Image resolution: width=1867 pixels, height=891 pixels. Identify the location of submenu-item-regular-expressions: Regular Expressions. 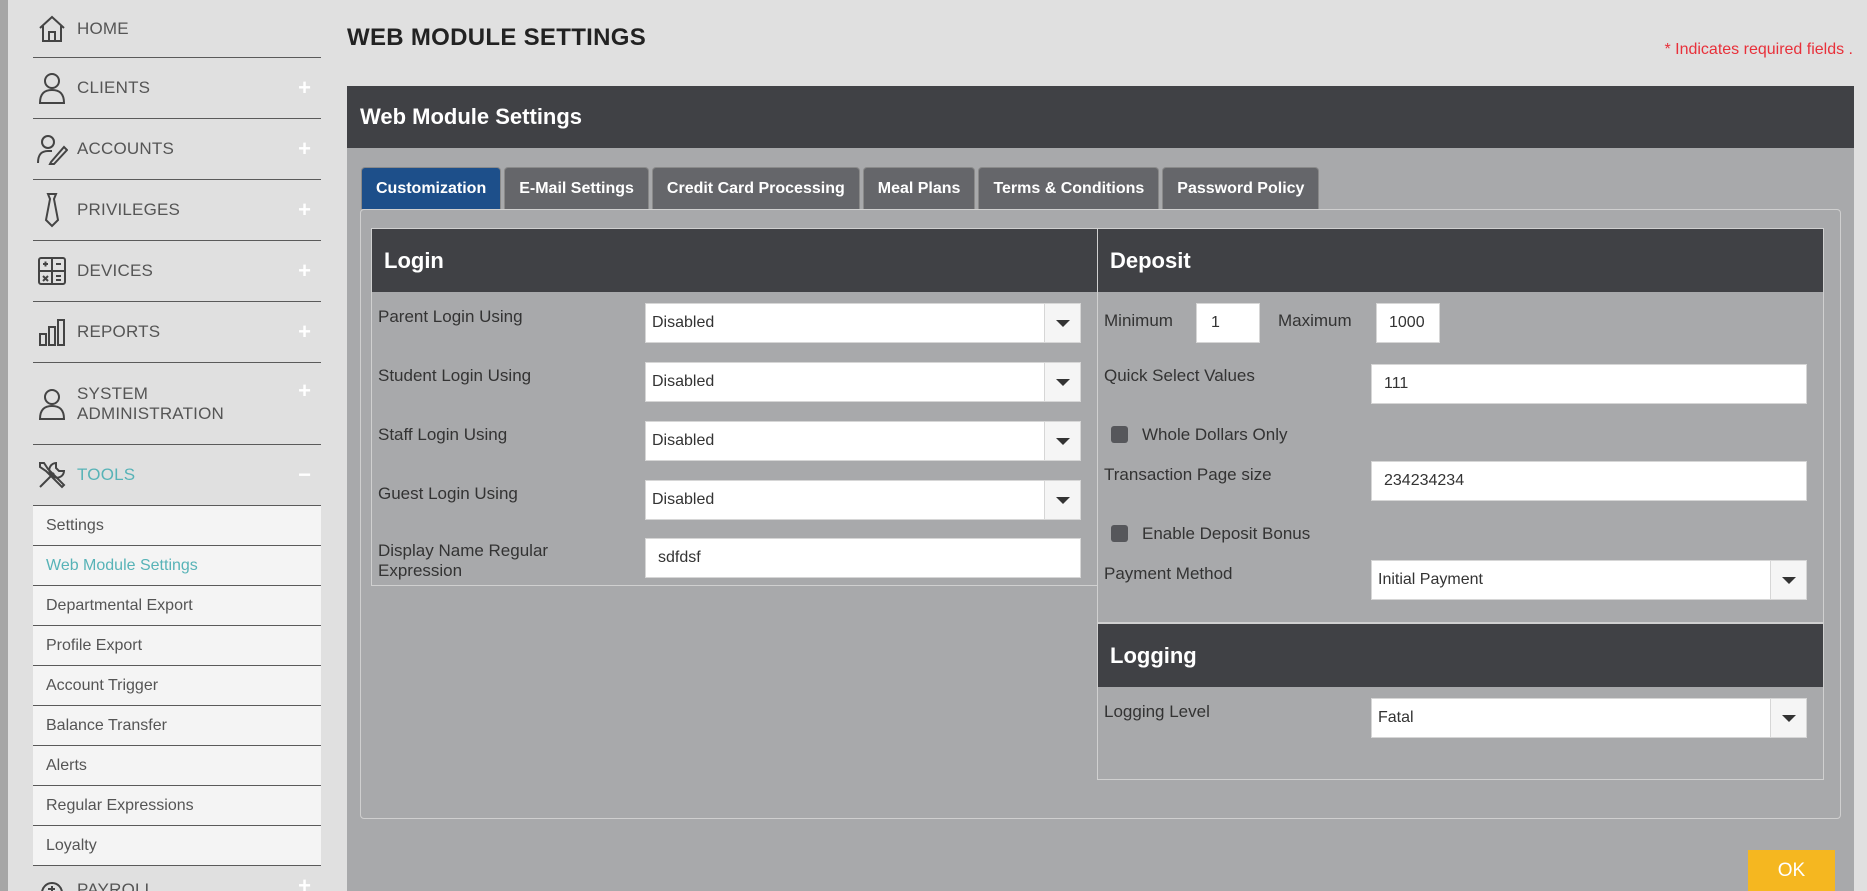
(177, 806).